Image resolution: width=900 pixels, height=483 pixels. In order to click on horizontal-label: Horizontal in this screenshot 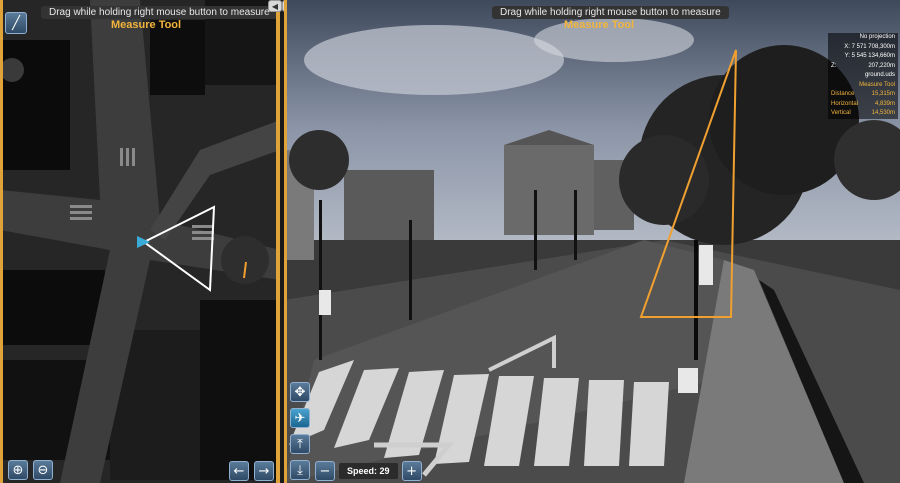, I will do `click(845, 103)`.